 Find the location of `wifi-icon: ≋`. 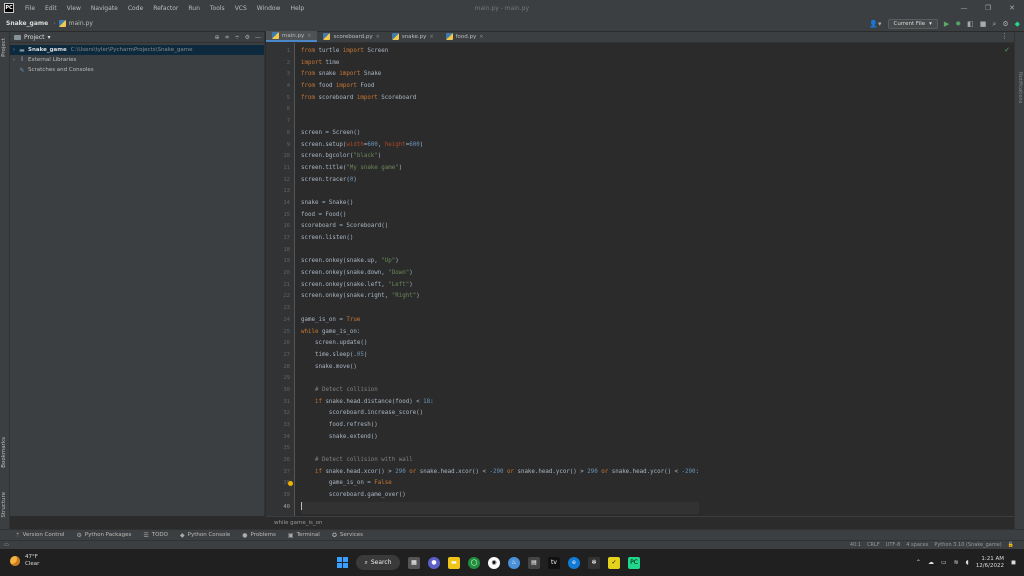

wifi-icon: ≋ is located at coordinates (956, 562).